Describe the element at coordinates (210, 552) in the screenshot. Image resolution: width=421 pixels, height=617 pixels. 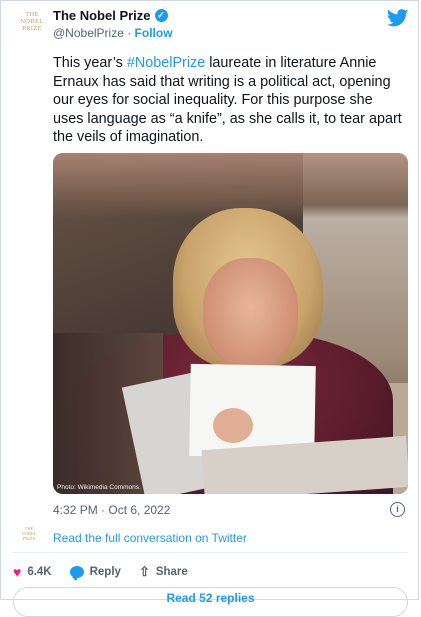
I see `divider` at that location.